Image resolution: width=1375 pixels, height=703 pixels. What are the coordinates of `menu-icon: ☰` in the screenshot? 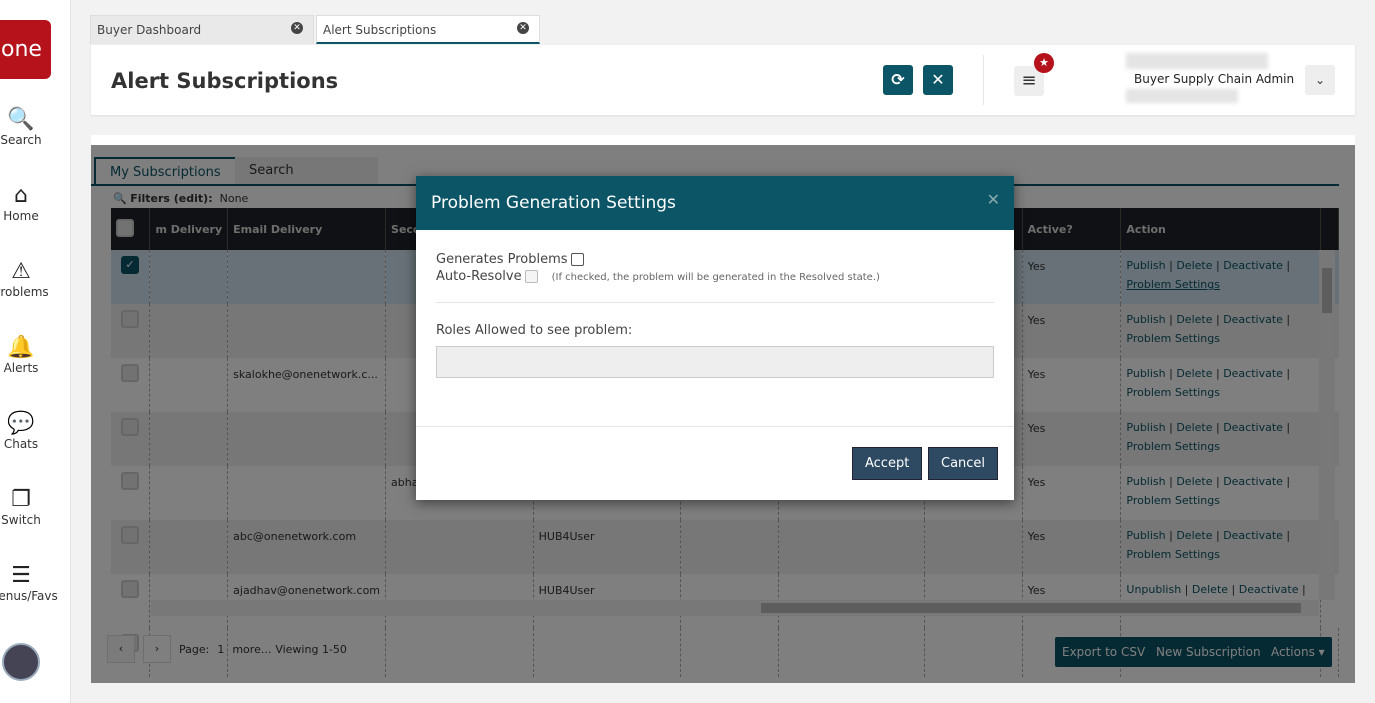 It's located at (21, 575).